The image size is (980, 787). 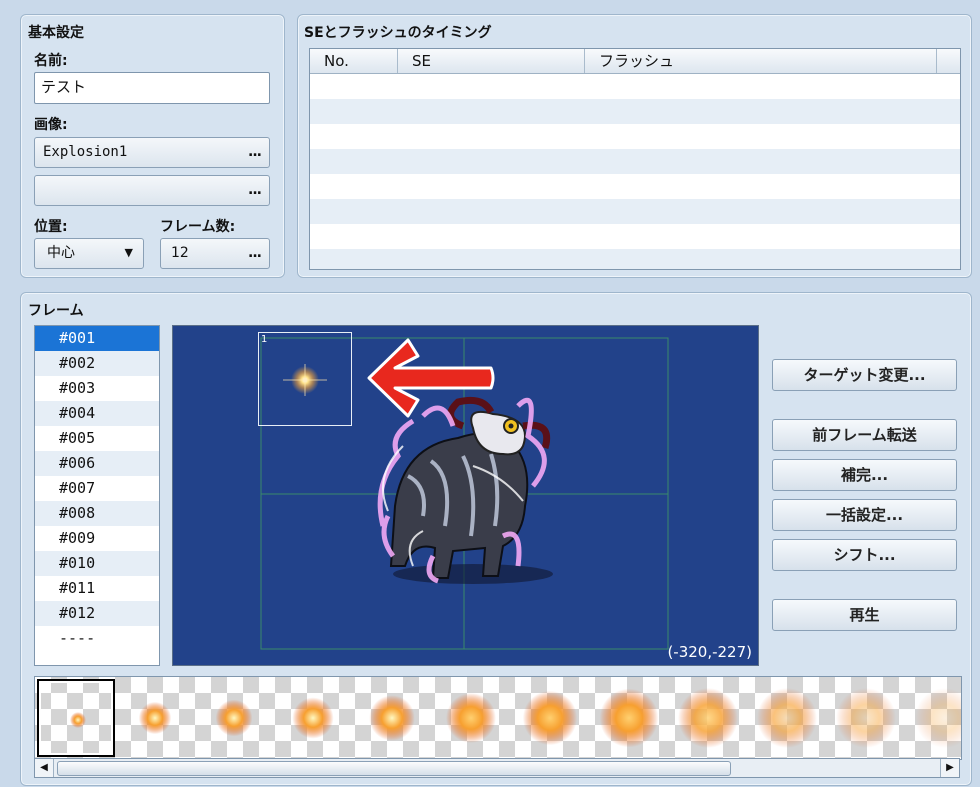 What do you see at coordinates (180, 253) in the screenshot?
I see `frame-count-value: 12` at bounding box center [180, 253].